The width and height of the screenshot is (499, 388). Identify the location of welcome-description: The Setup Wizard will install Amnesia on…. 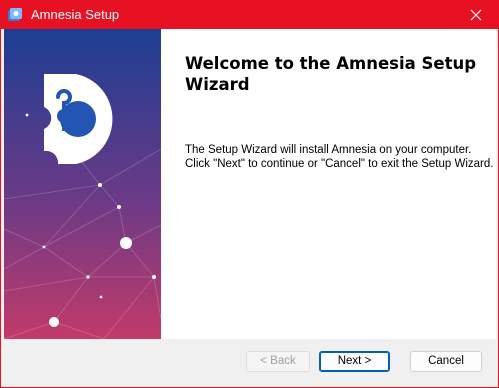
(339, 157).